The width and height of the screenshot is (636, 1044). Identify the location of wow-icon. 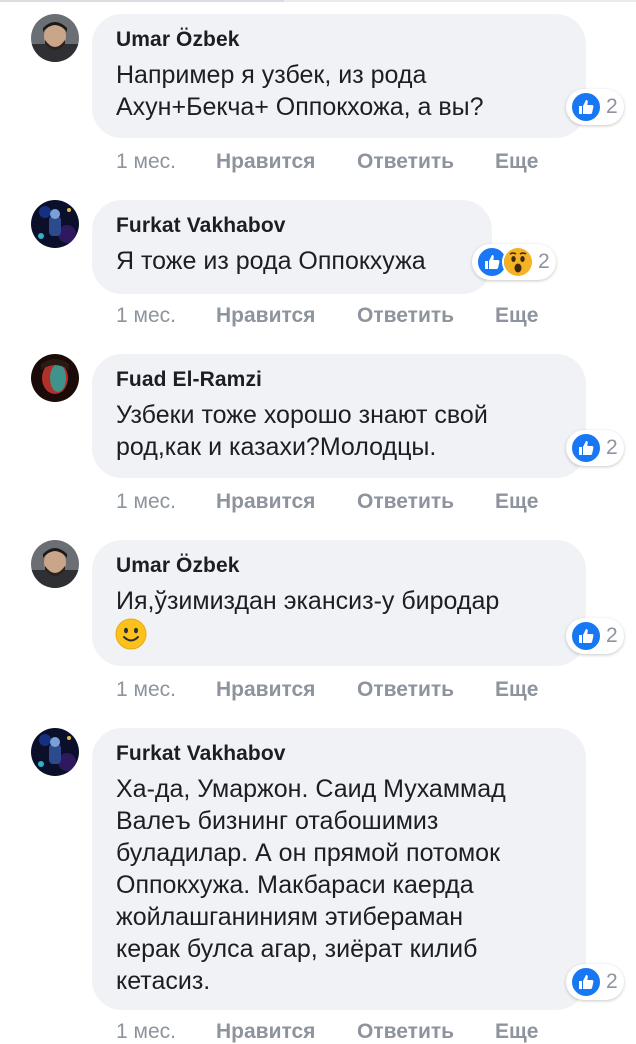
(518, 262).